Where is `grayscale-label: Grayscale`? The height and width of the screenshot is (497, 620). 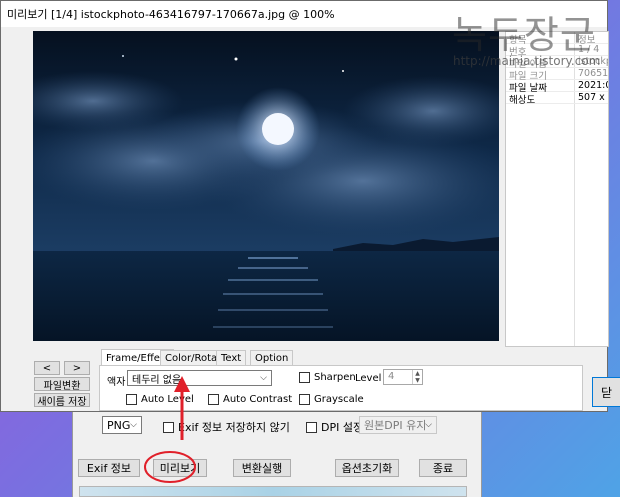 grayscale-label: Grayscale is located at coordinates (339, 399).